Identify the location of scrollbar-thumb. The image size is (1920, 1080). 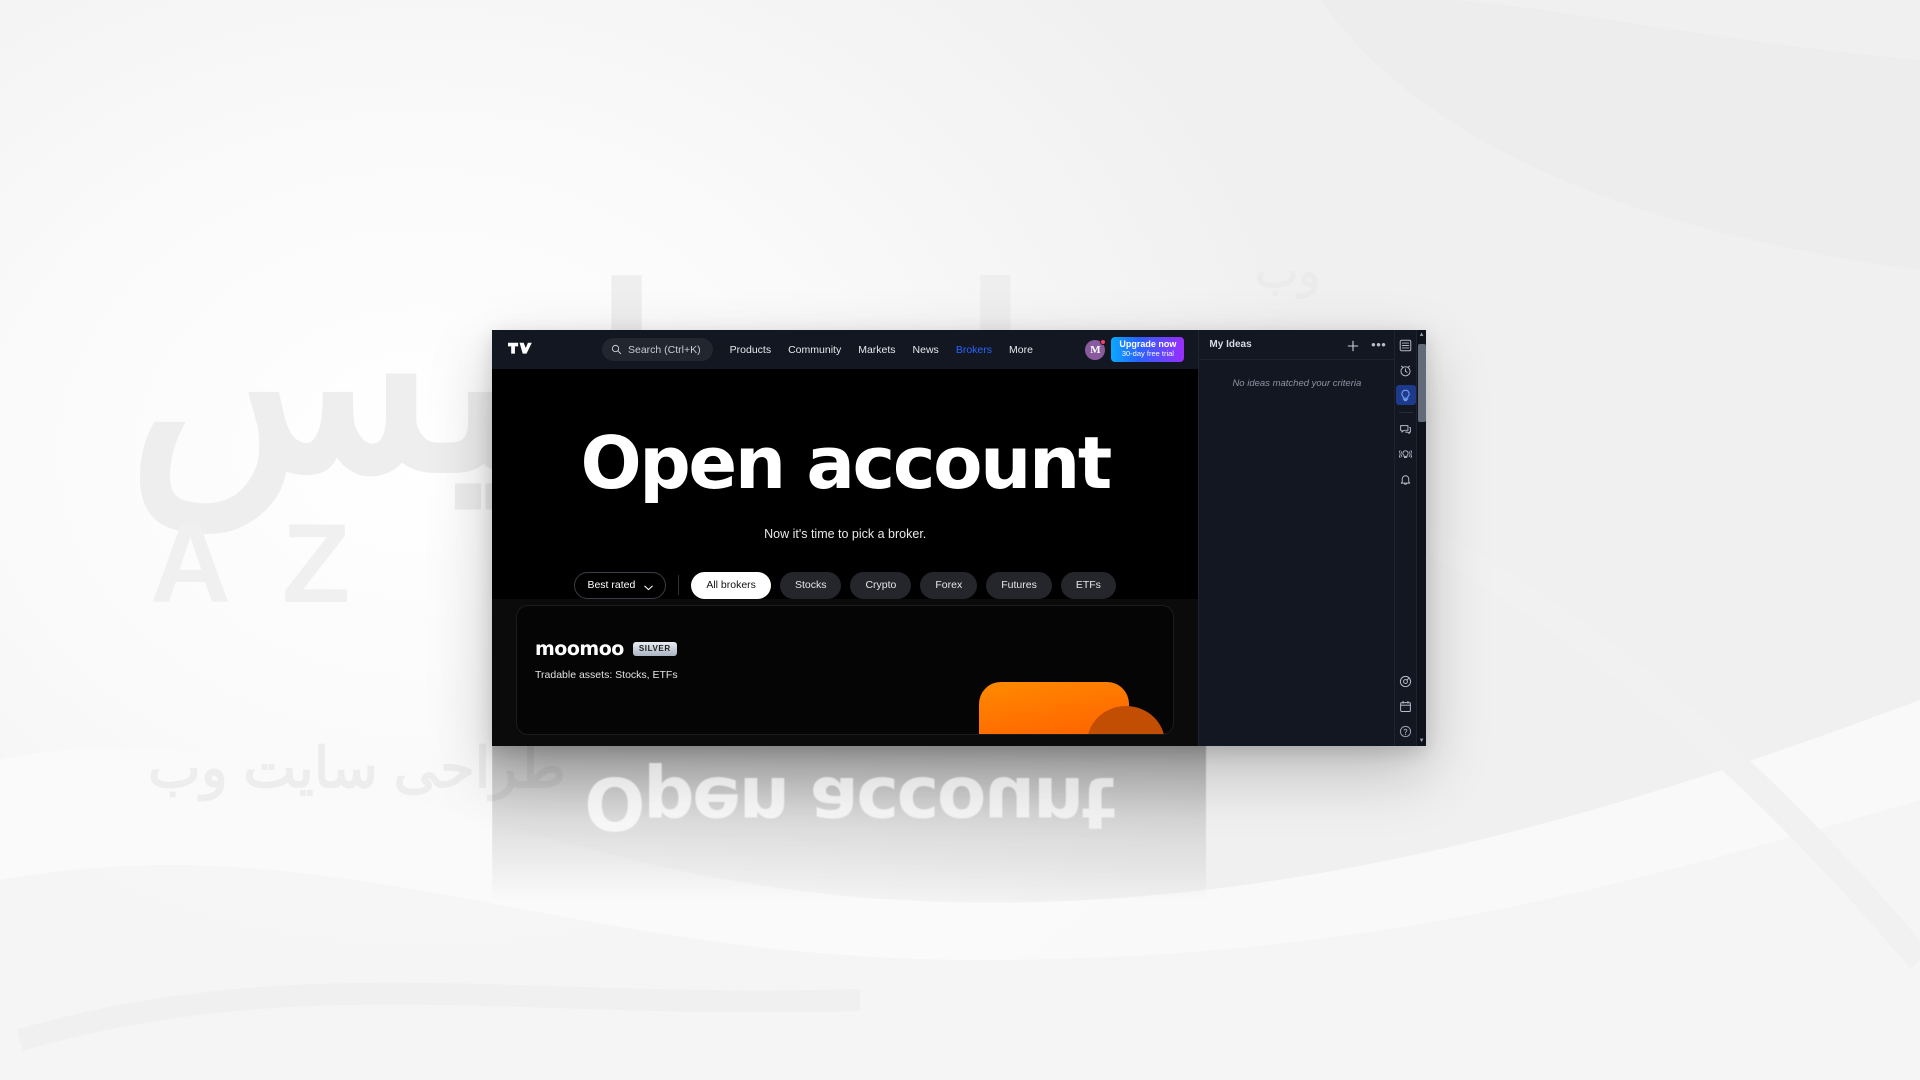
(1422, 383).